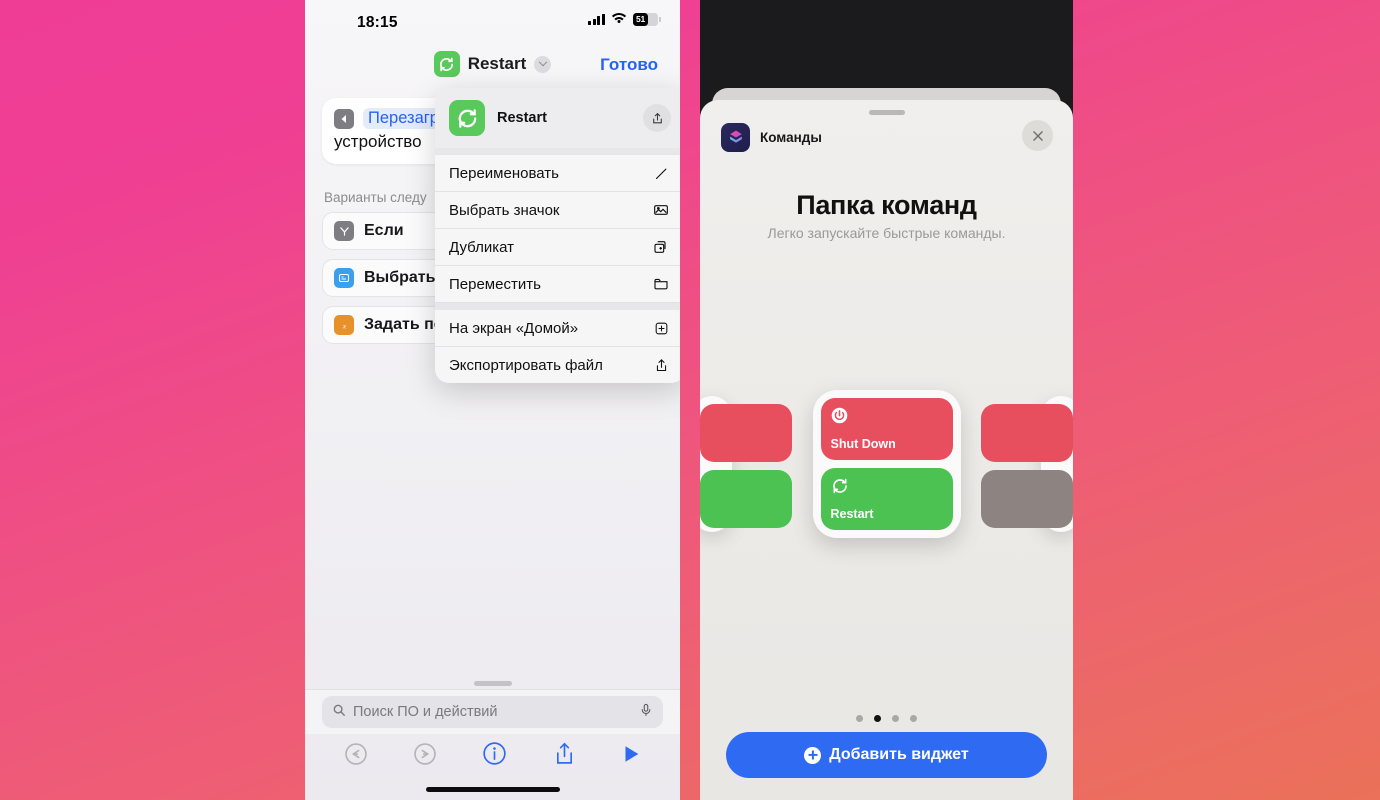  Describe the element at coordinates (384, 230) in the screenshot. I see `list-item-label: Если` at that location.